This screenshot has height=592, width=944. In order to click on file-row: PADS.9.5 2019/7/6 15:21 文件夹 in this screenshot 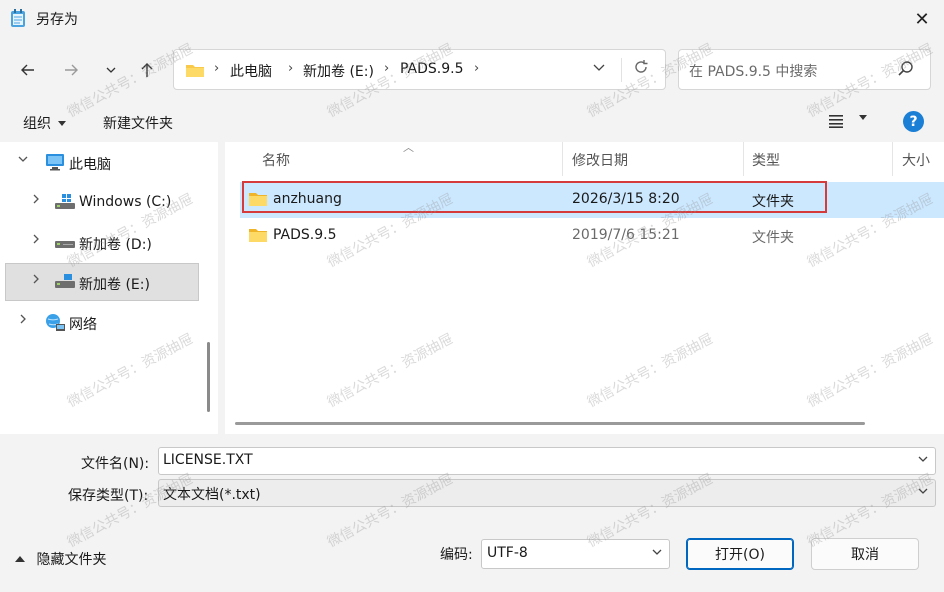, I will do `click(592, 236)`.